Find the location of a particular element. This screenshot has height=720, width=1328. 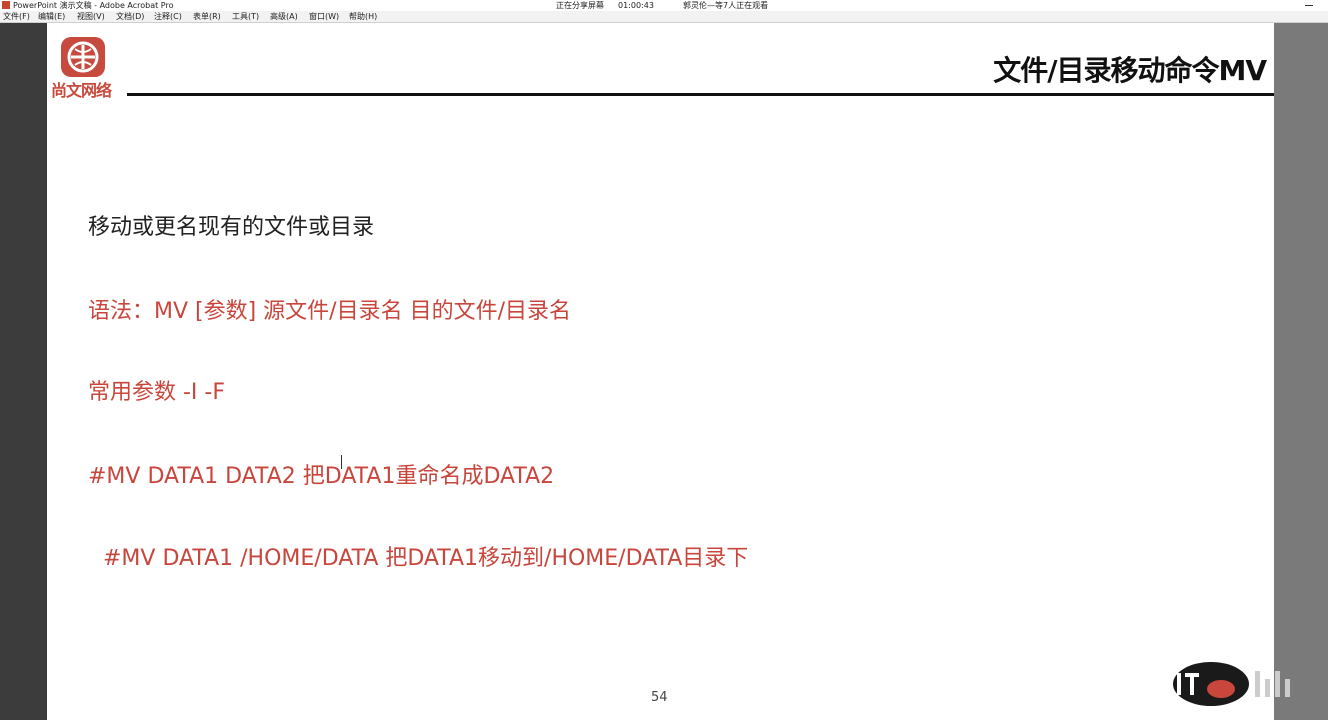

menu-comments: 注释(C) is located at coordinates (168, 16).